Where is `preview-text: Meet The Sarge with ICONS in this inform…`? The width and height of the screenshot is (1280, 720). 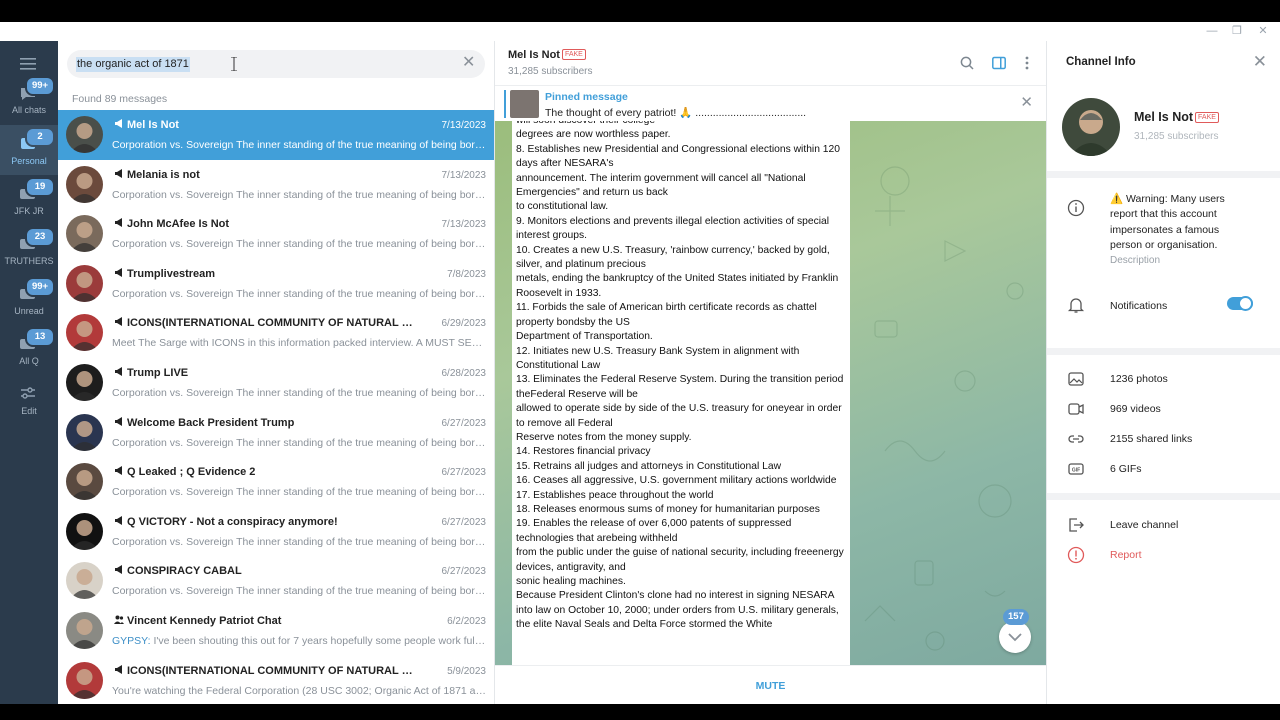
preview-text: Meet The Sarge with ICONS in this inform… is located at coordinates (299, 343).